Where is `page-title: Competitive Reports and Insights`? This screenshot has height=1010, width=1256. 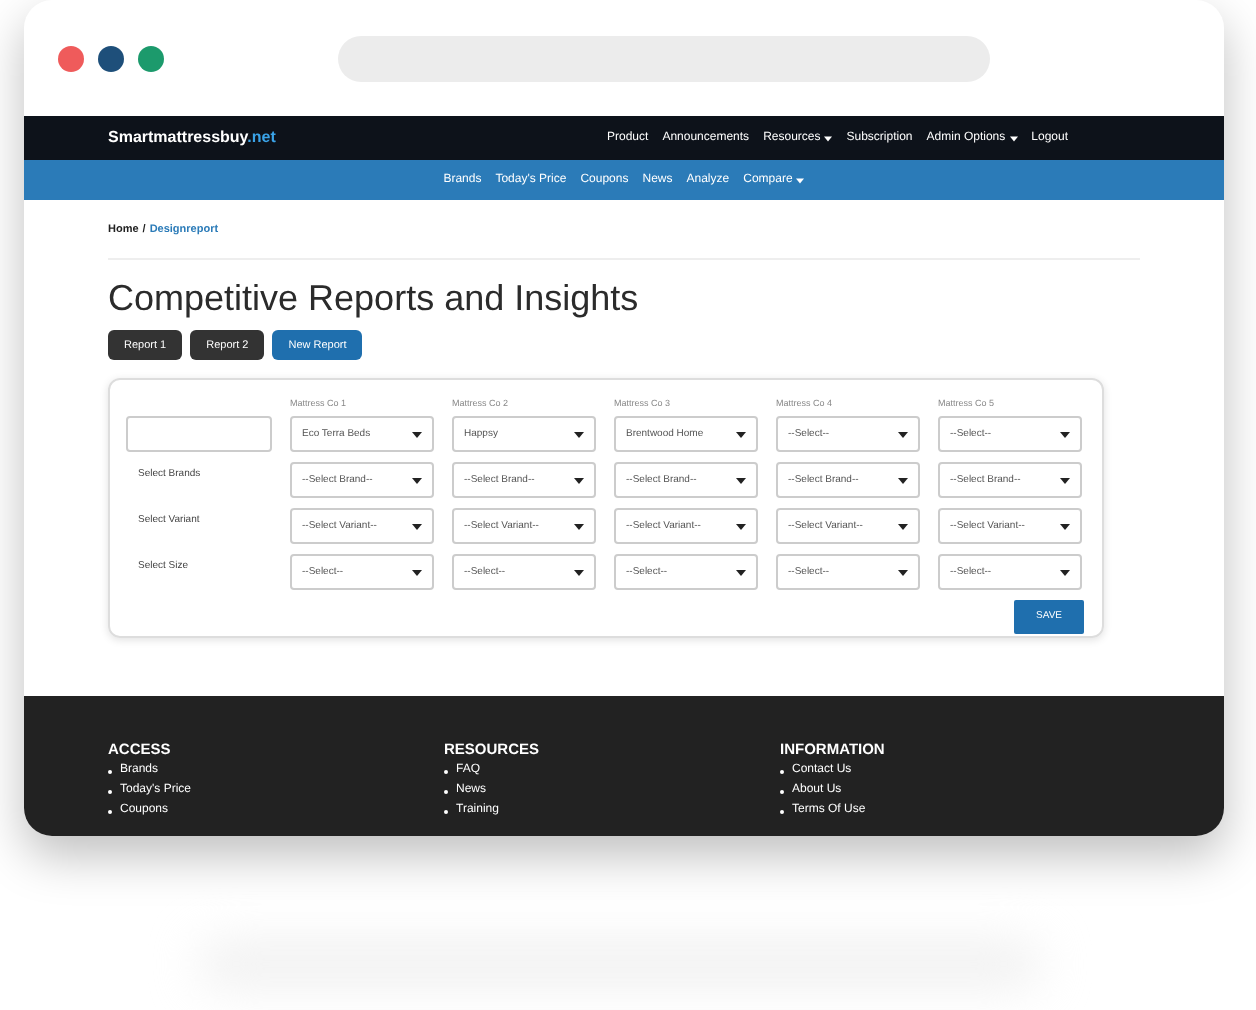 page-title: Competitive Reports and Insights is located at coordinates (374, 298).